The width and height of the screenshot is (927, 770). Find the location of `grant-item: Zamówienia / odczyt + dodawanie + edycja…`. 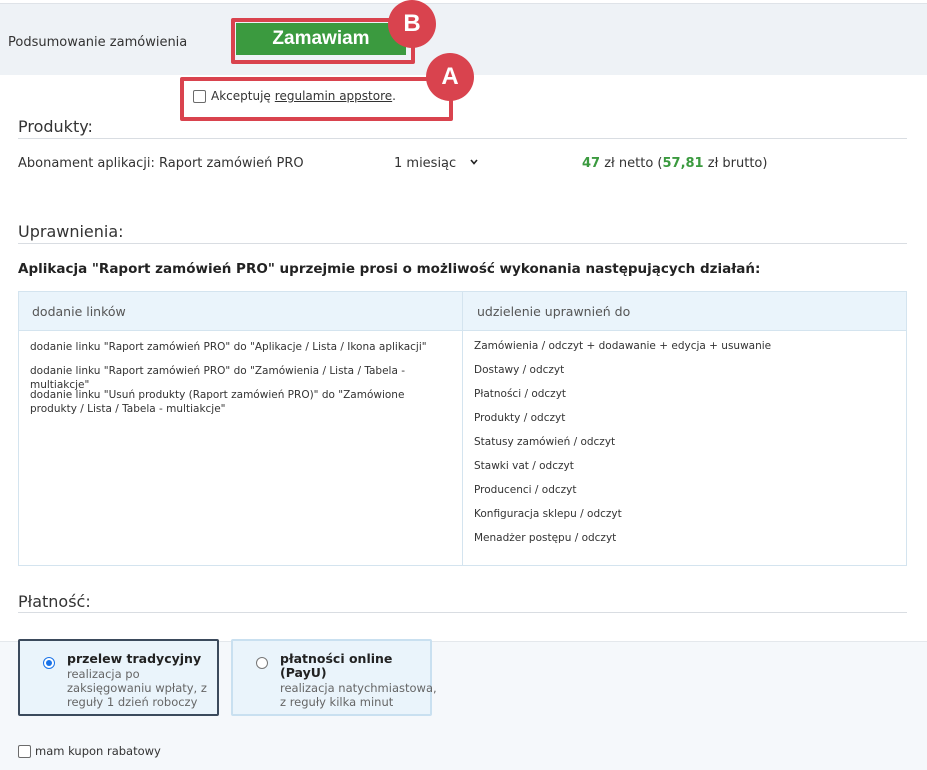

grant-item: Zamówienia / odczyt + dodawanie + edycja… is located at coordinates (623, 346).